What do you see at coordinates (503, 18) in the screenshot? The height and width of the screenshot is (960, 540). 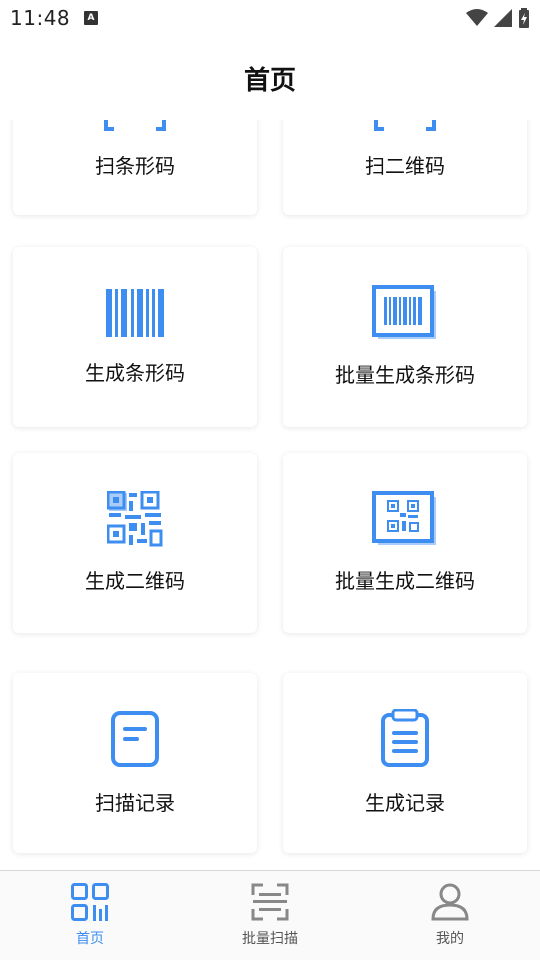 I see `signal-icon` at bounding box center [503, 18].